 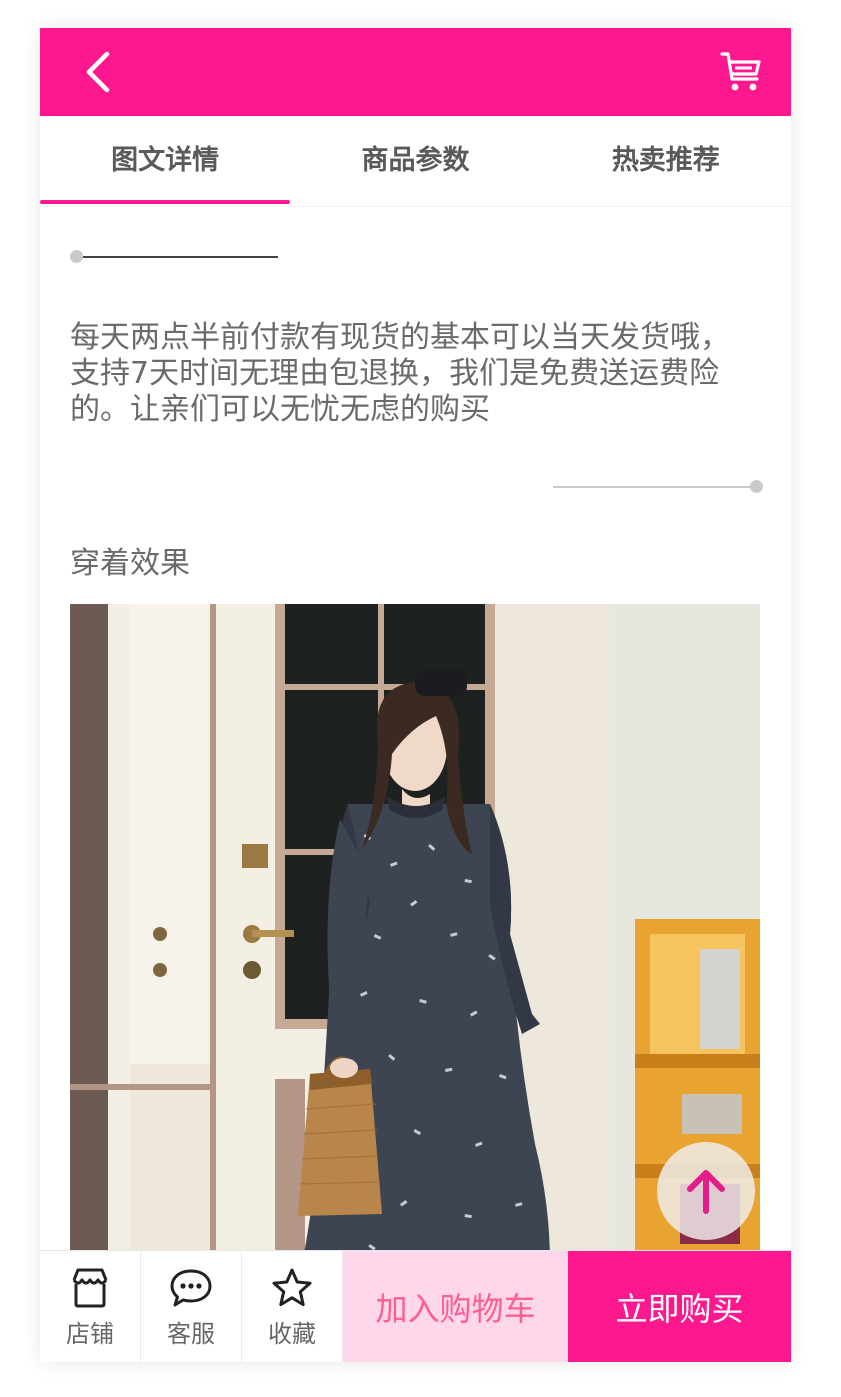 What do you see at coordinates (455, 1306) in the screenshot?
I see `add-to-cart-button: 加入购物车` at bounding box center [455, 1306].